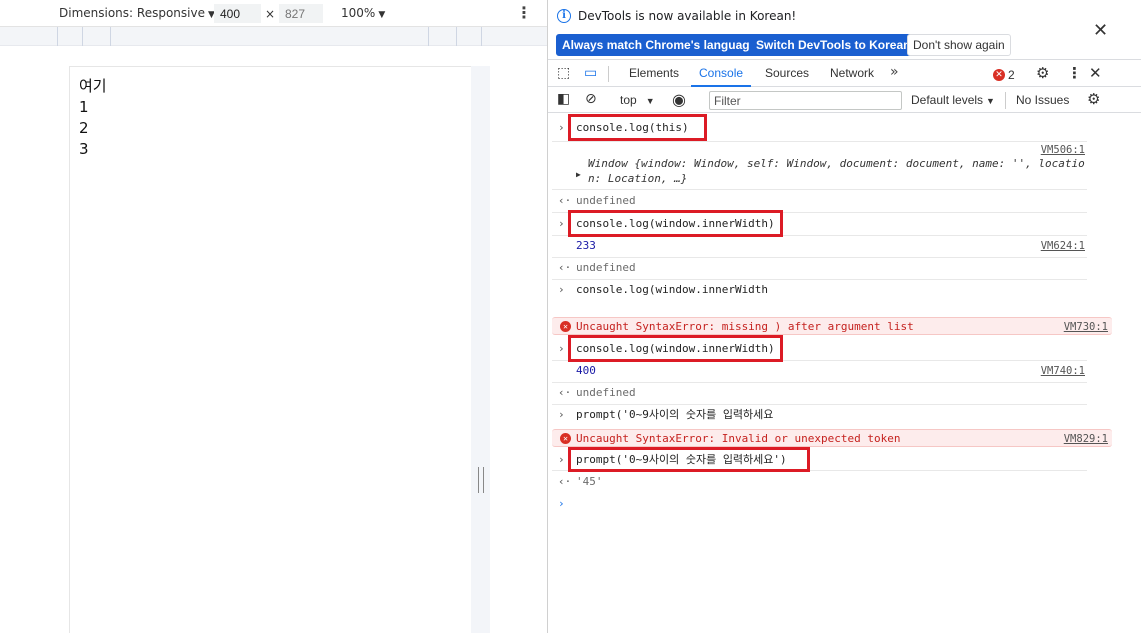 Image resolution: width=1141 pixels, height=633 pixels. Describe the element at coordinates (1042, 73) in the screenshot. I see `settings-gear-icon: ⚙` at that location.